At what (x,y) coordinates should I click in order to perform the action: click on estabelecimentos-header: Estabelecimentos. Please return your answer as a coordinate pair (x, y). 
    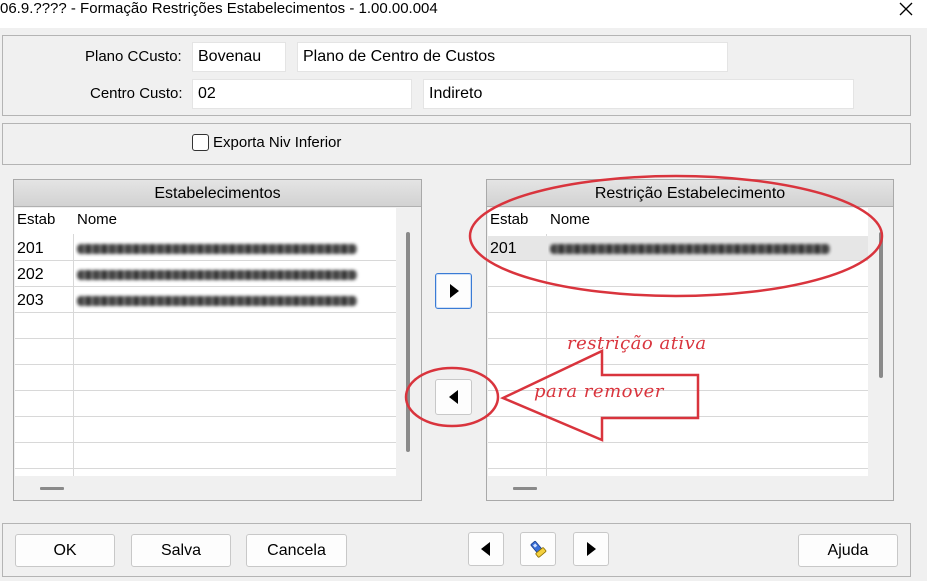
    Looking at the image, I should click on (217, 193).